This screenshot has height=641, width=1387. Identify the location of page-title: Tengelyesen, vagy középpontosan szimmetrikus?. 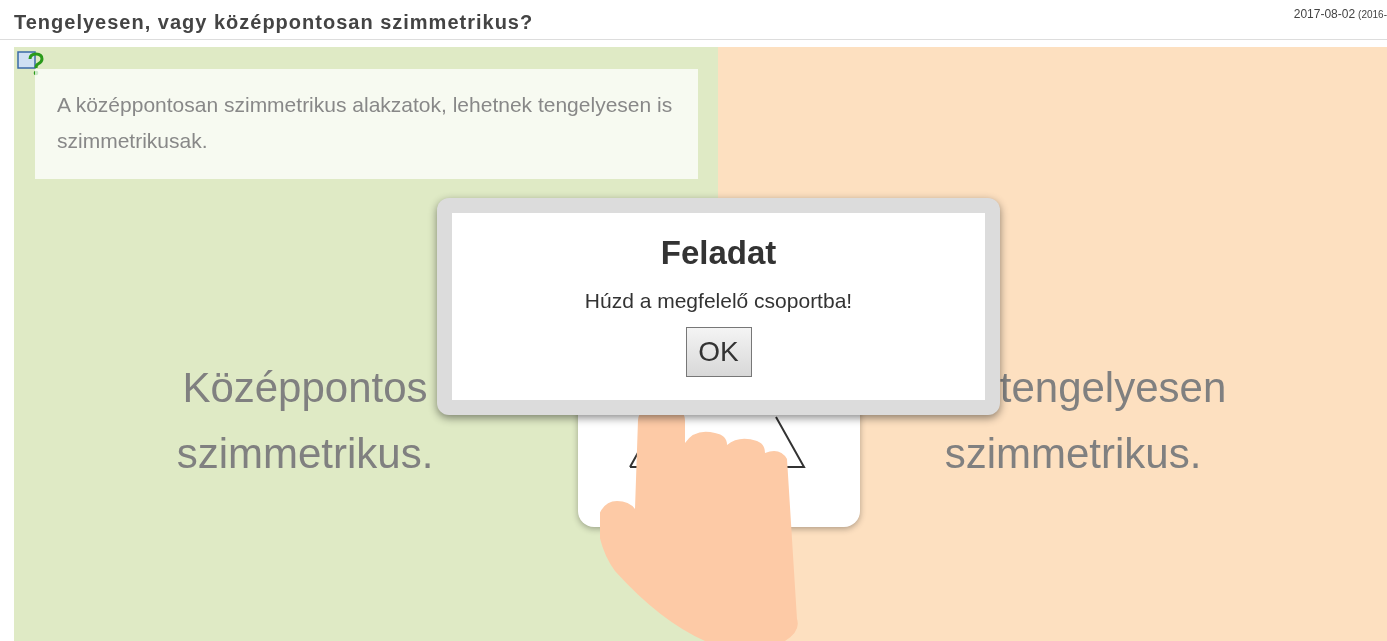
(274, 22).